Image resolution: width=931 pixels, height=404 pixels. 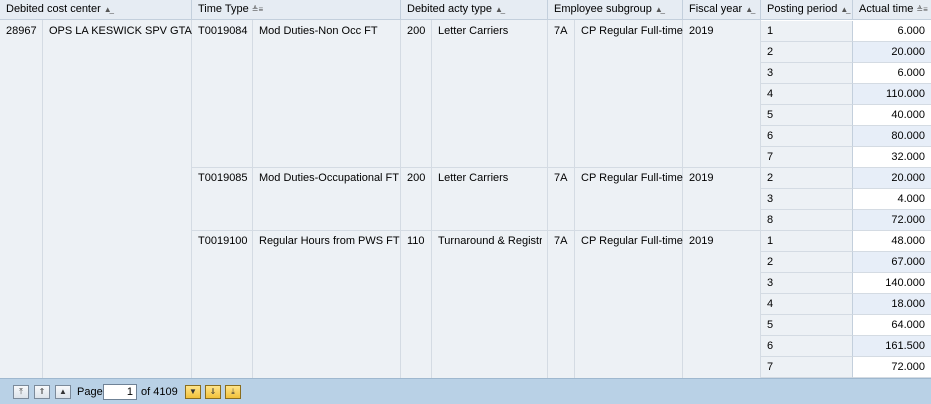 I want to click on next-page-icon: ▼, so click(x=193, y=392).